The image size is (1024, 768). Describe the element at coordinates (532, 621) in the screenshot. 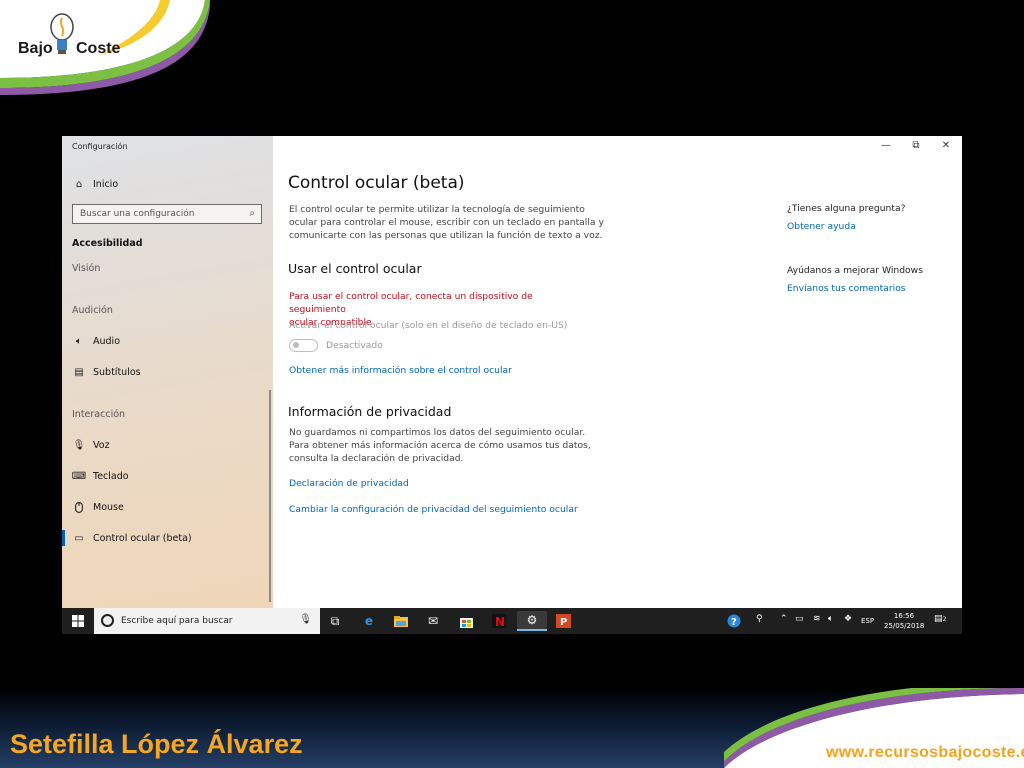

I see `settings-gear-icon: ⚙` at that location.